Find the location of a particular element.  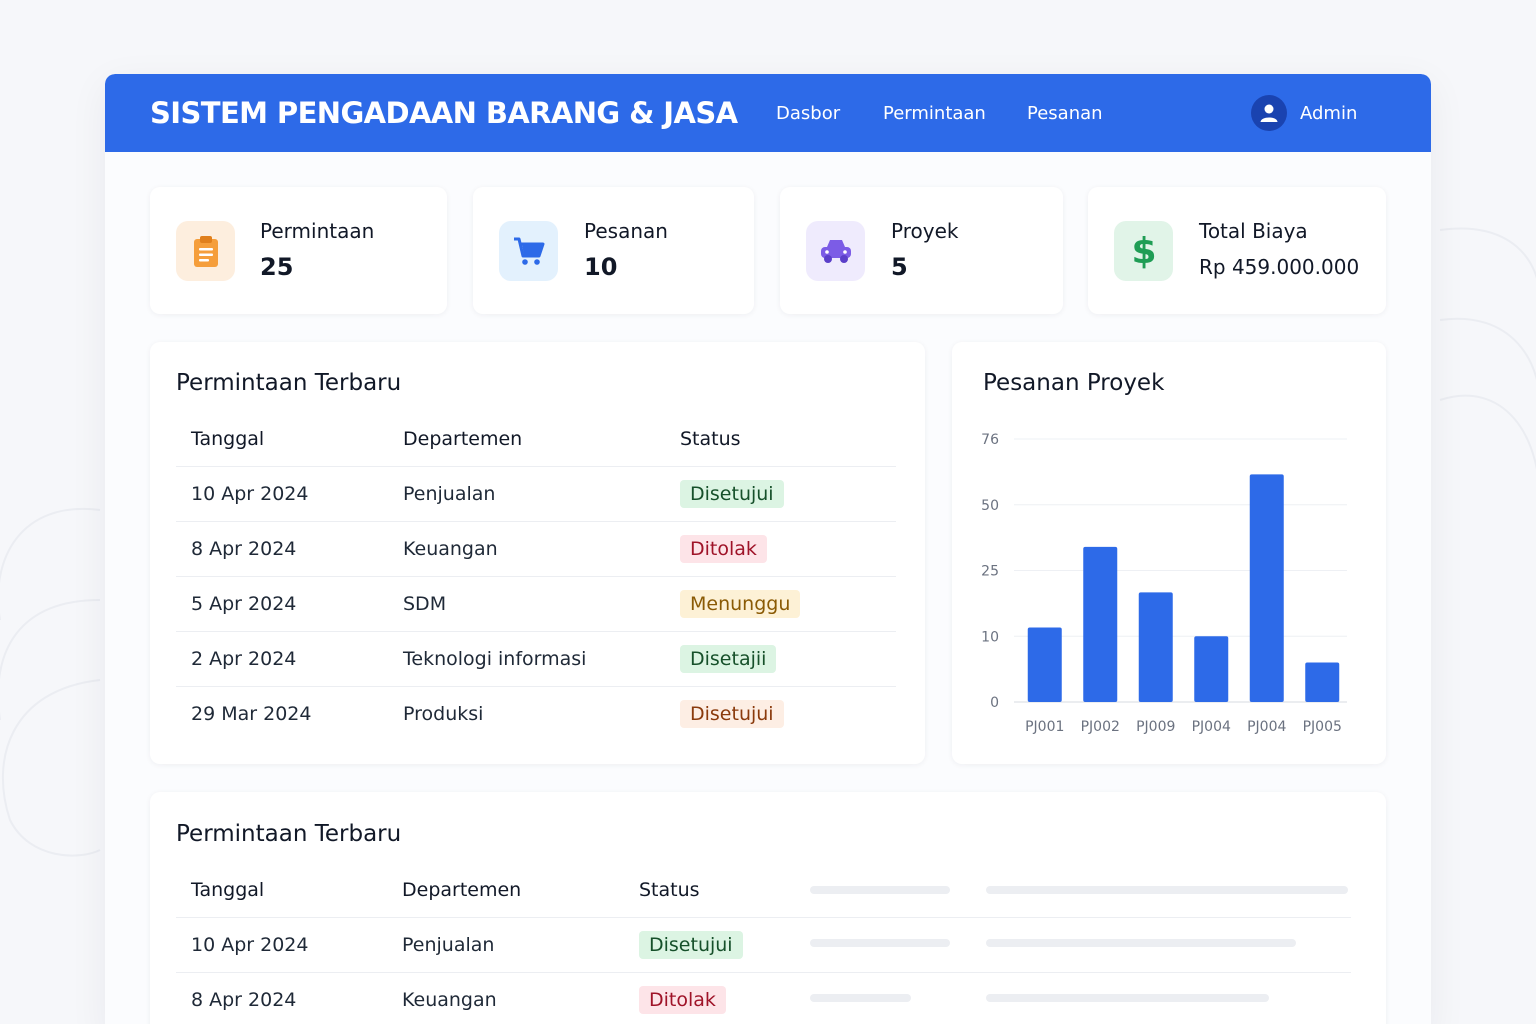

stat-label: Proyek is located at coordinates (925, 231).